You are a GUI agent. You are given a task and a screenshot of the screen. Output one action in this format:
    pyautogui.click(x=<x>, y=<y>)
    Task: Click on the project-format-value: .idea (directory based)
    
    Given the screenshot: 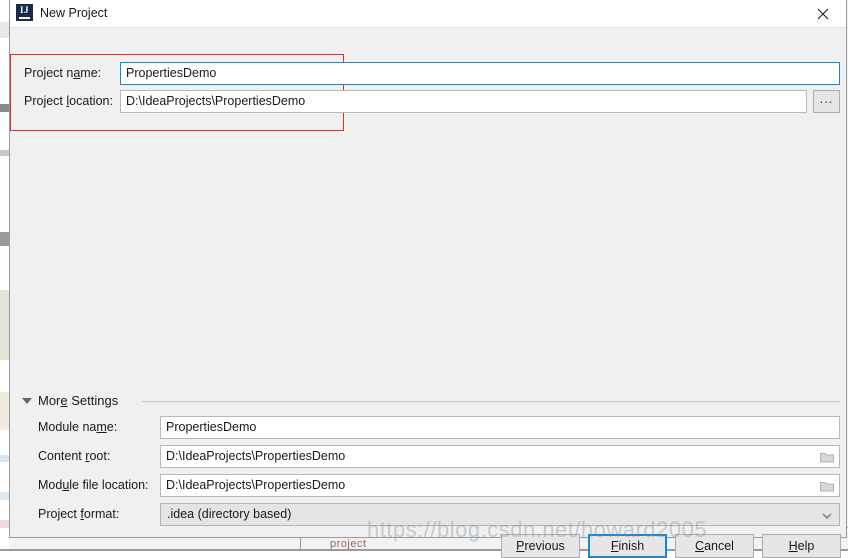 What is the action you would take?
    pyautogui.click(x=229, y=514)
    